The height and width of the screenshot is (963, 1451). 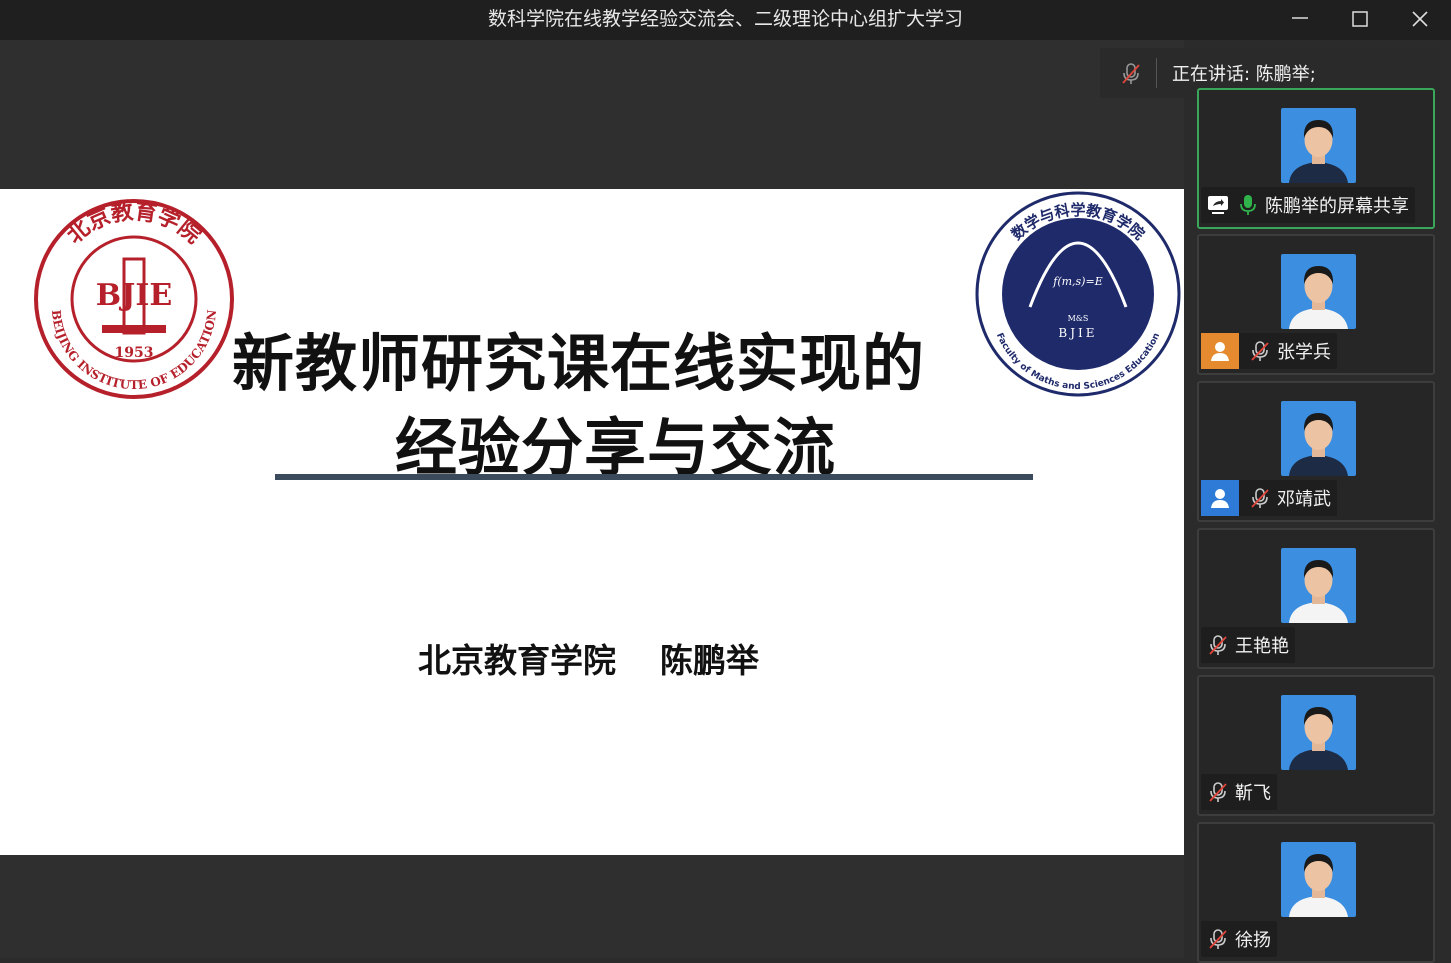 I want to click on mic-on-icon, so click(x=1248, y=205).